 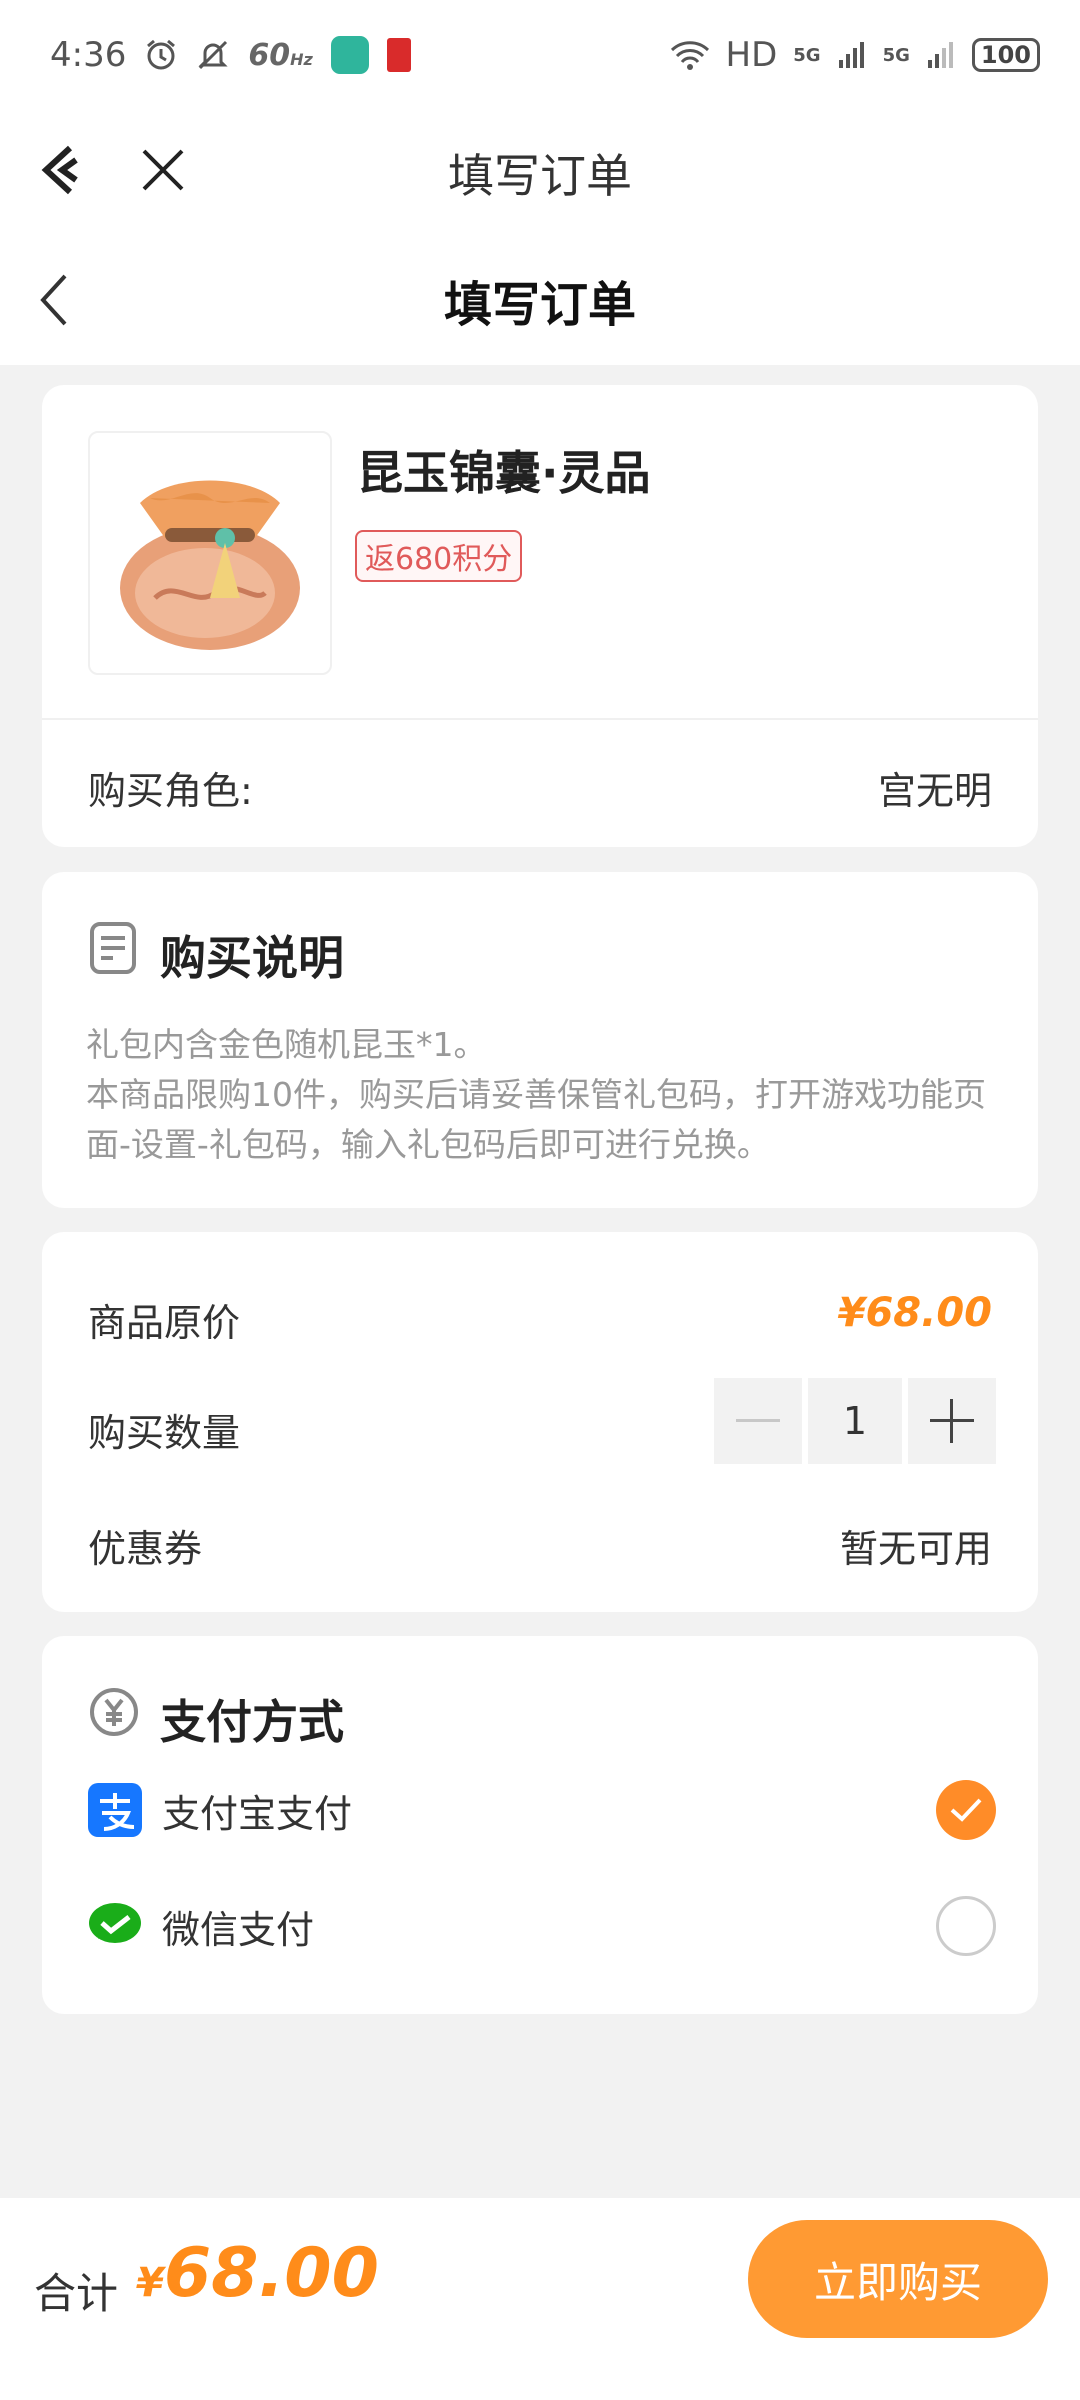 I want to click on checkmark-icon, so click(x=966, y=1810).